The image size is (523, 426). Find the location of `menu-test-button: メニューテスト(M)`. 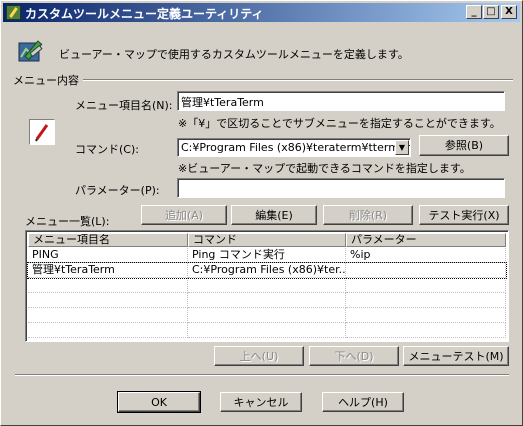

menu-test-button: メニューテスト(M) is located at coordinates (456, 356).